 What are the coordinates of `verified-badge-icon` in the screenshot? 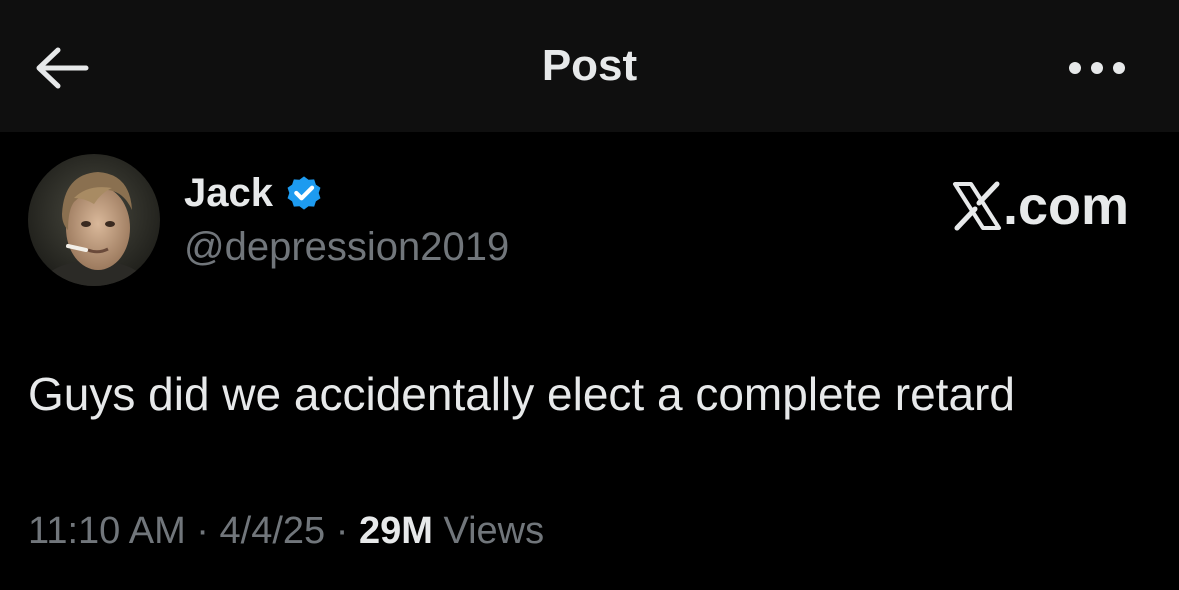 It's located at (304, 193).